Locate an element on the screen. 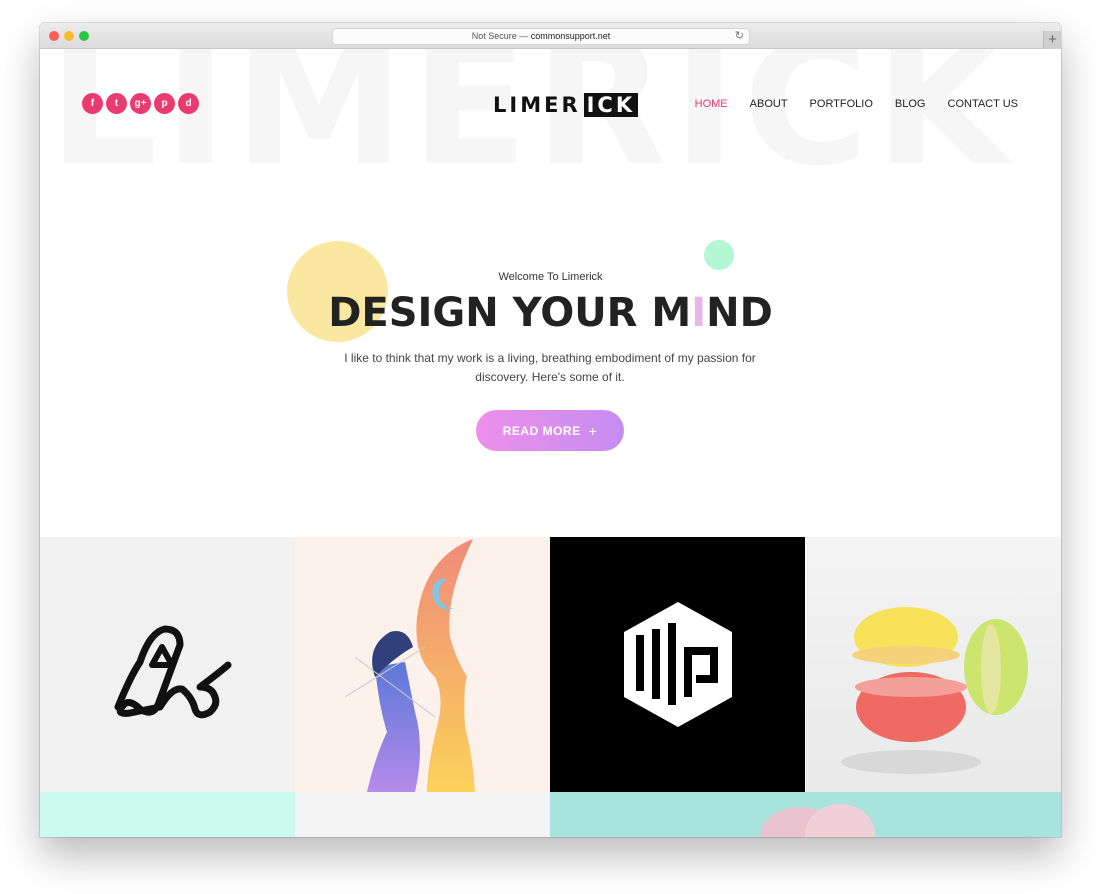 The width and height of the screenshot is (1100, 894). portfolio-item-logo-mark is located at coordinates (167, 664).